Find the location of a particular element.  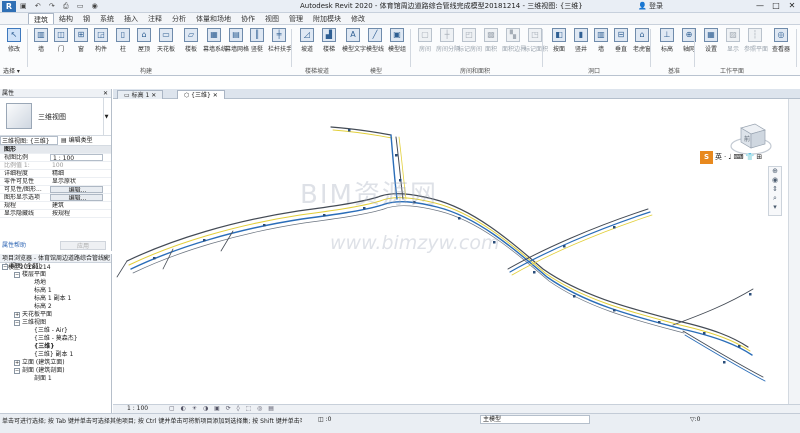

column-button: ▯ 柱 is located at coordinates (123, 40).